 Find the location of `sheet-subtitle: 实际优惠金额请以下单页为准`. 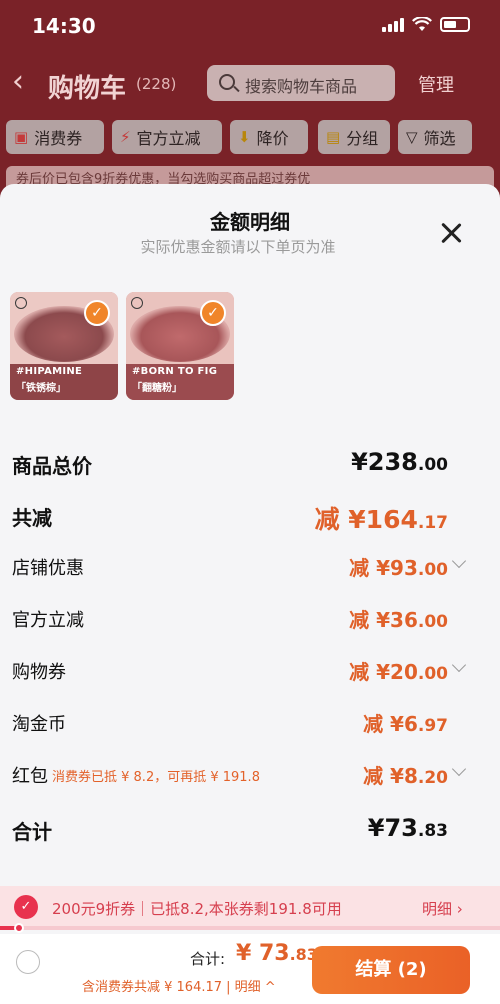

sheet-subtitle: 实际优惠金额请以下单页为准 is located at coordinates (238, 247).